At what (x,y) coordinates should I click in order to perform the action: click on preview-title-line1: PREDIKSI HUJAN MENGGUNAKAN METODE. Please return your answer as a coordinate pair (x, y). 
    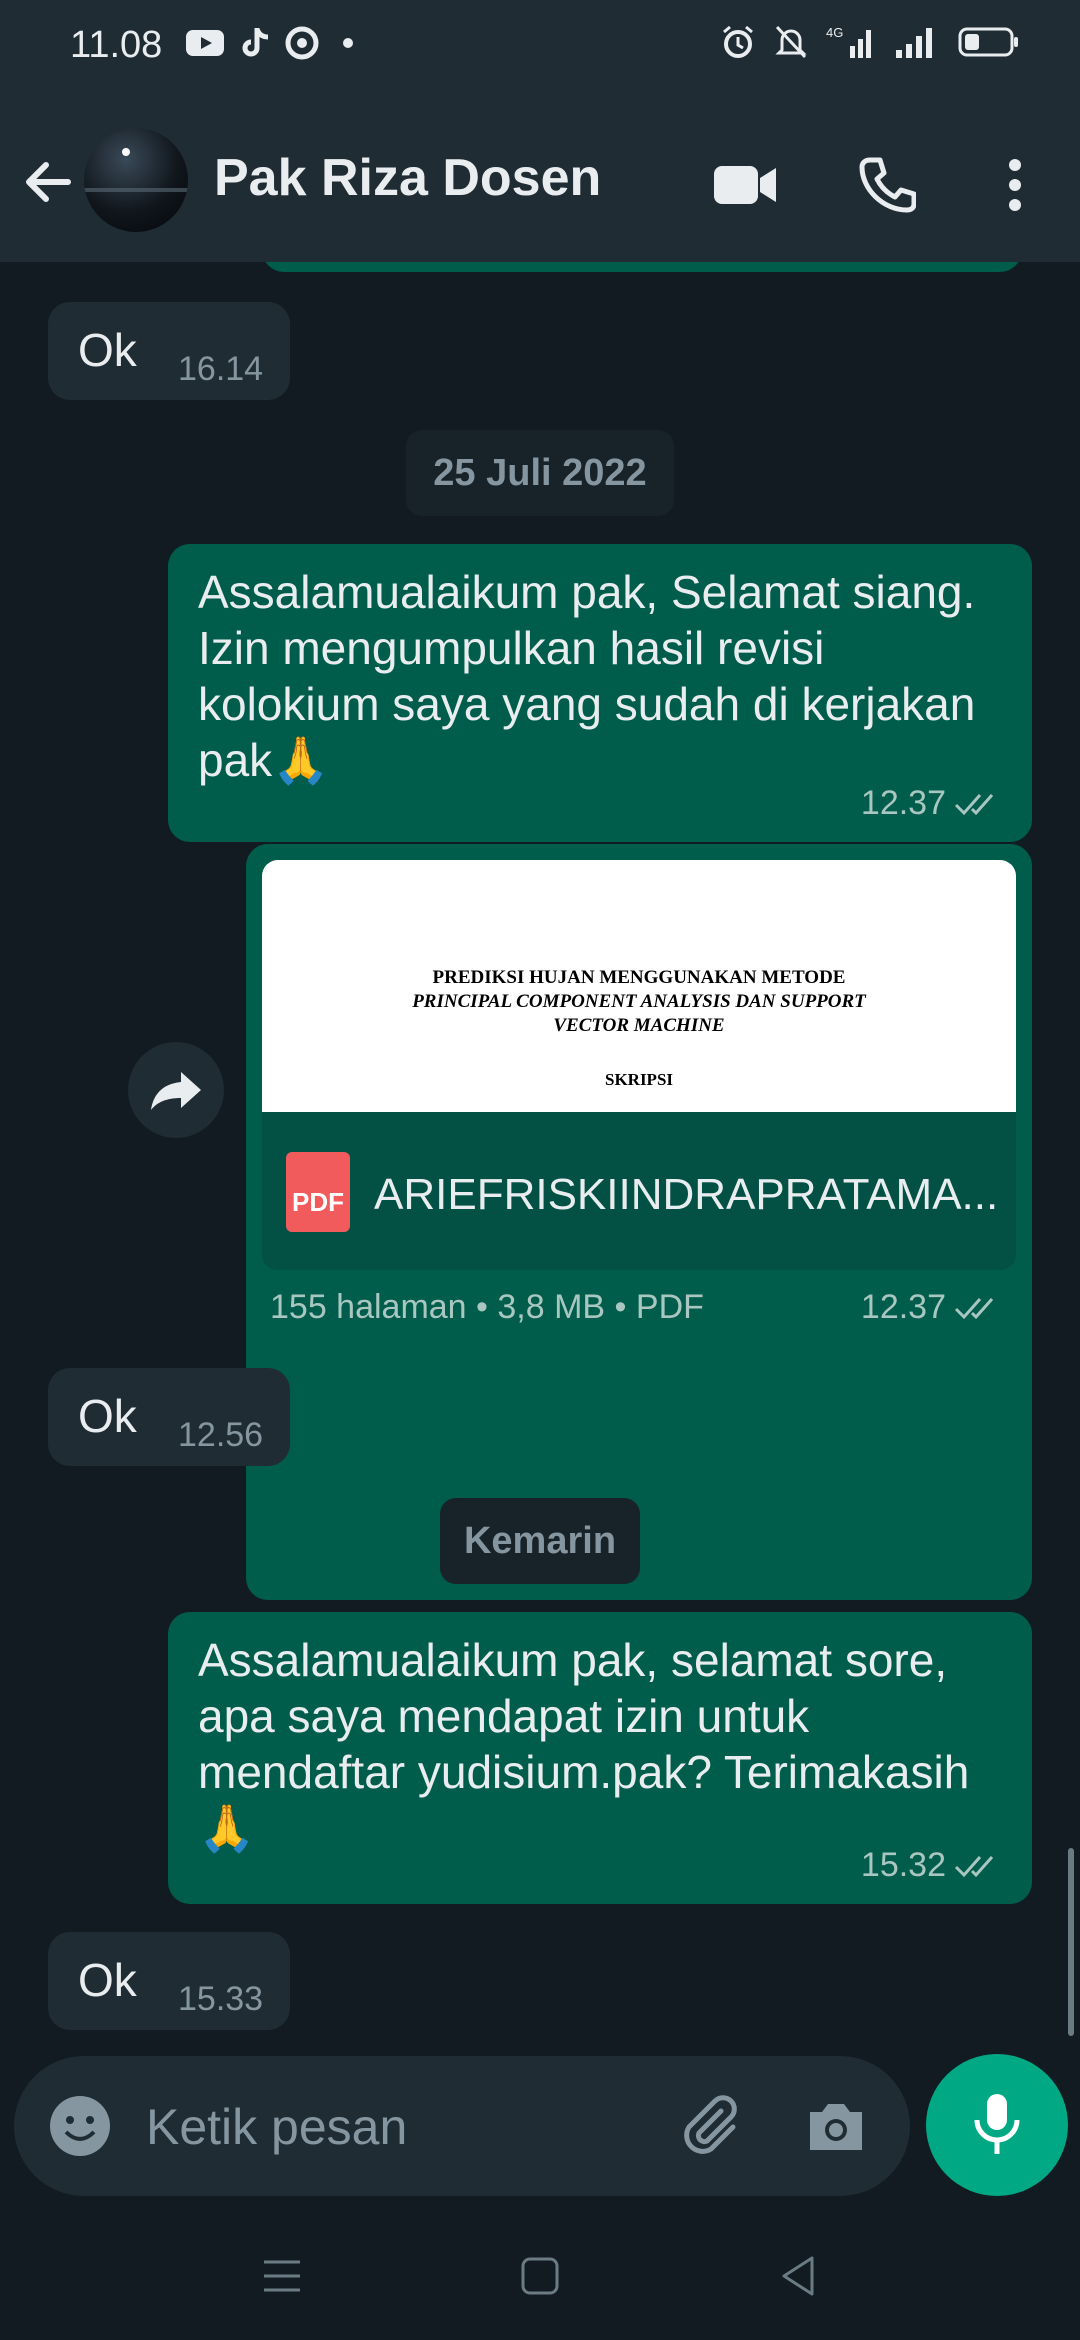
    Looking at the image, I should click on (639, 977).